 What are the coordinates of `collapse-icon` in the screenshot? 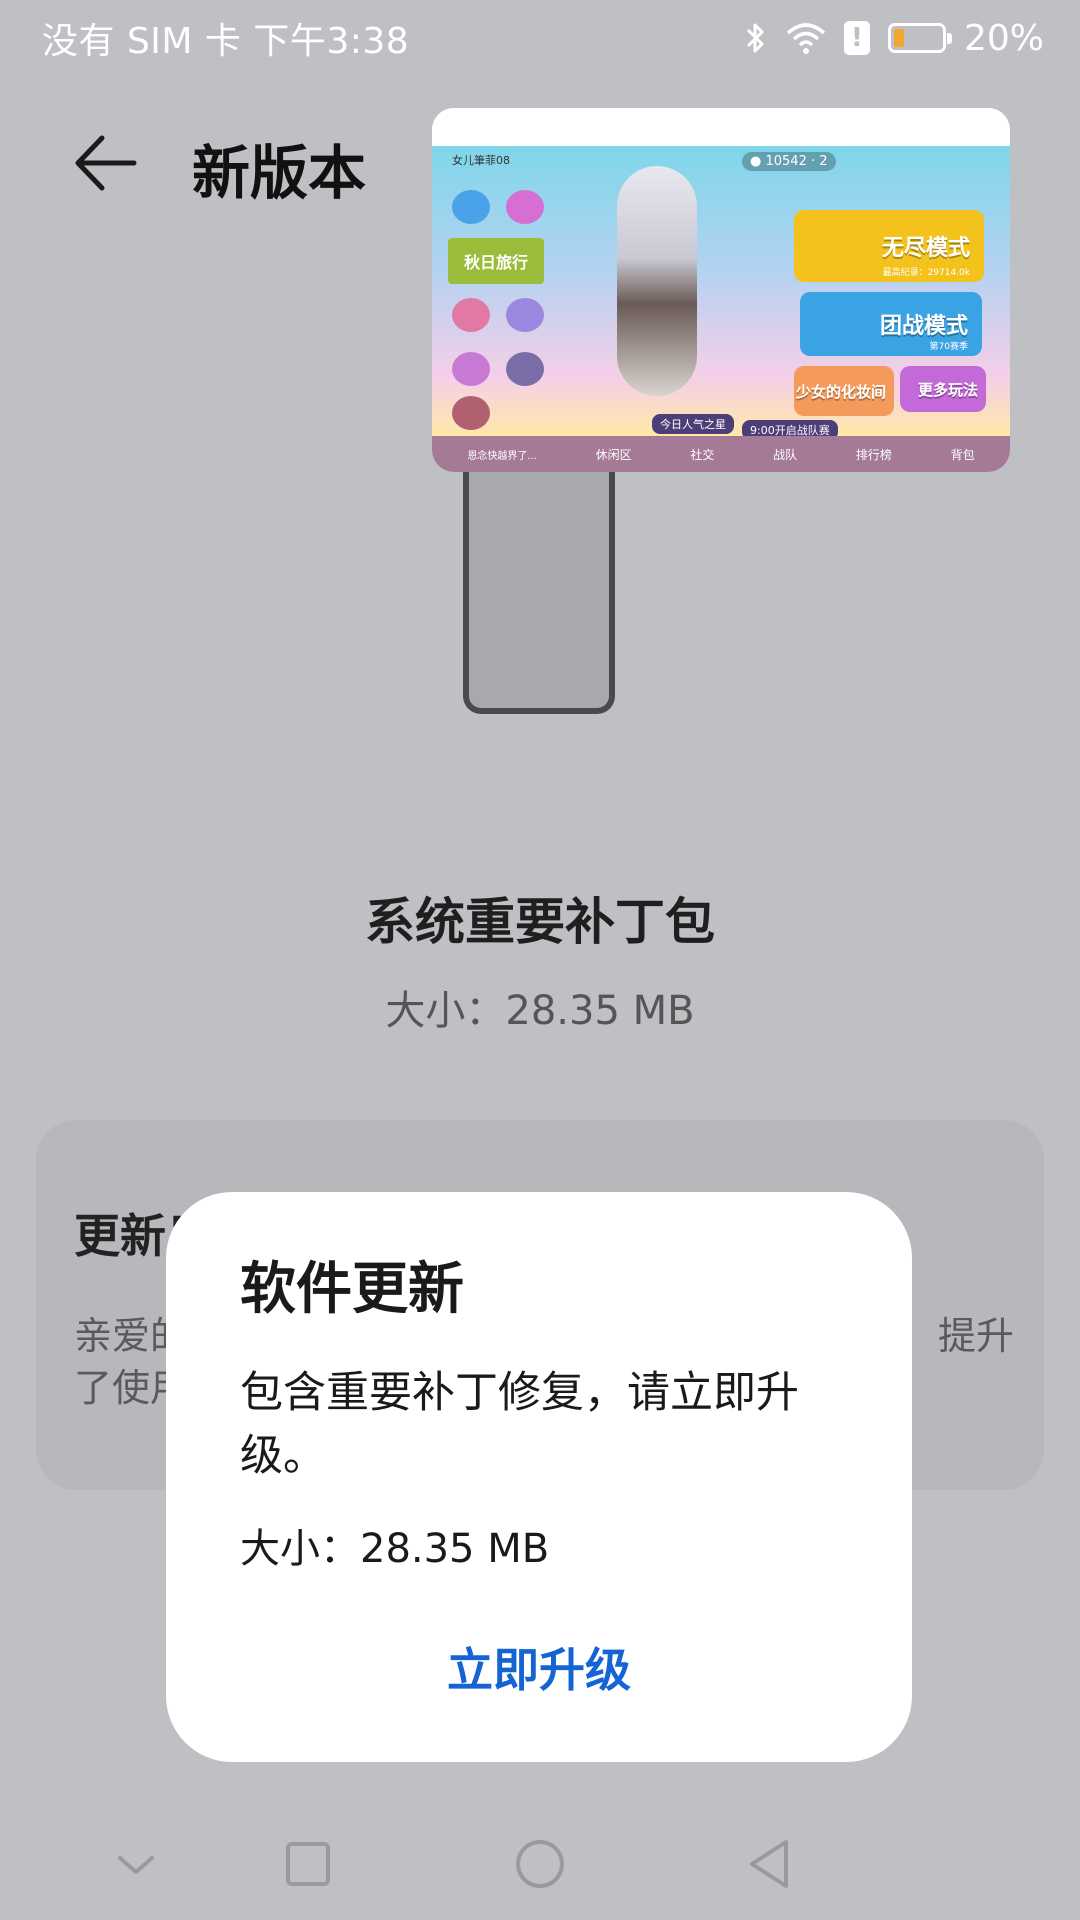 It's located at (136, 1864).